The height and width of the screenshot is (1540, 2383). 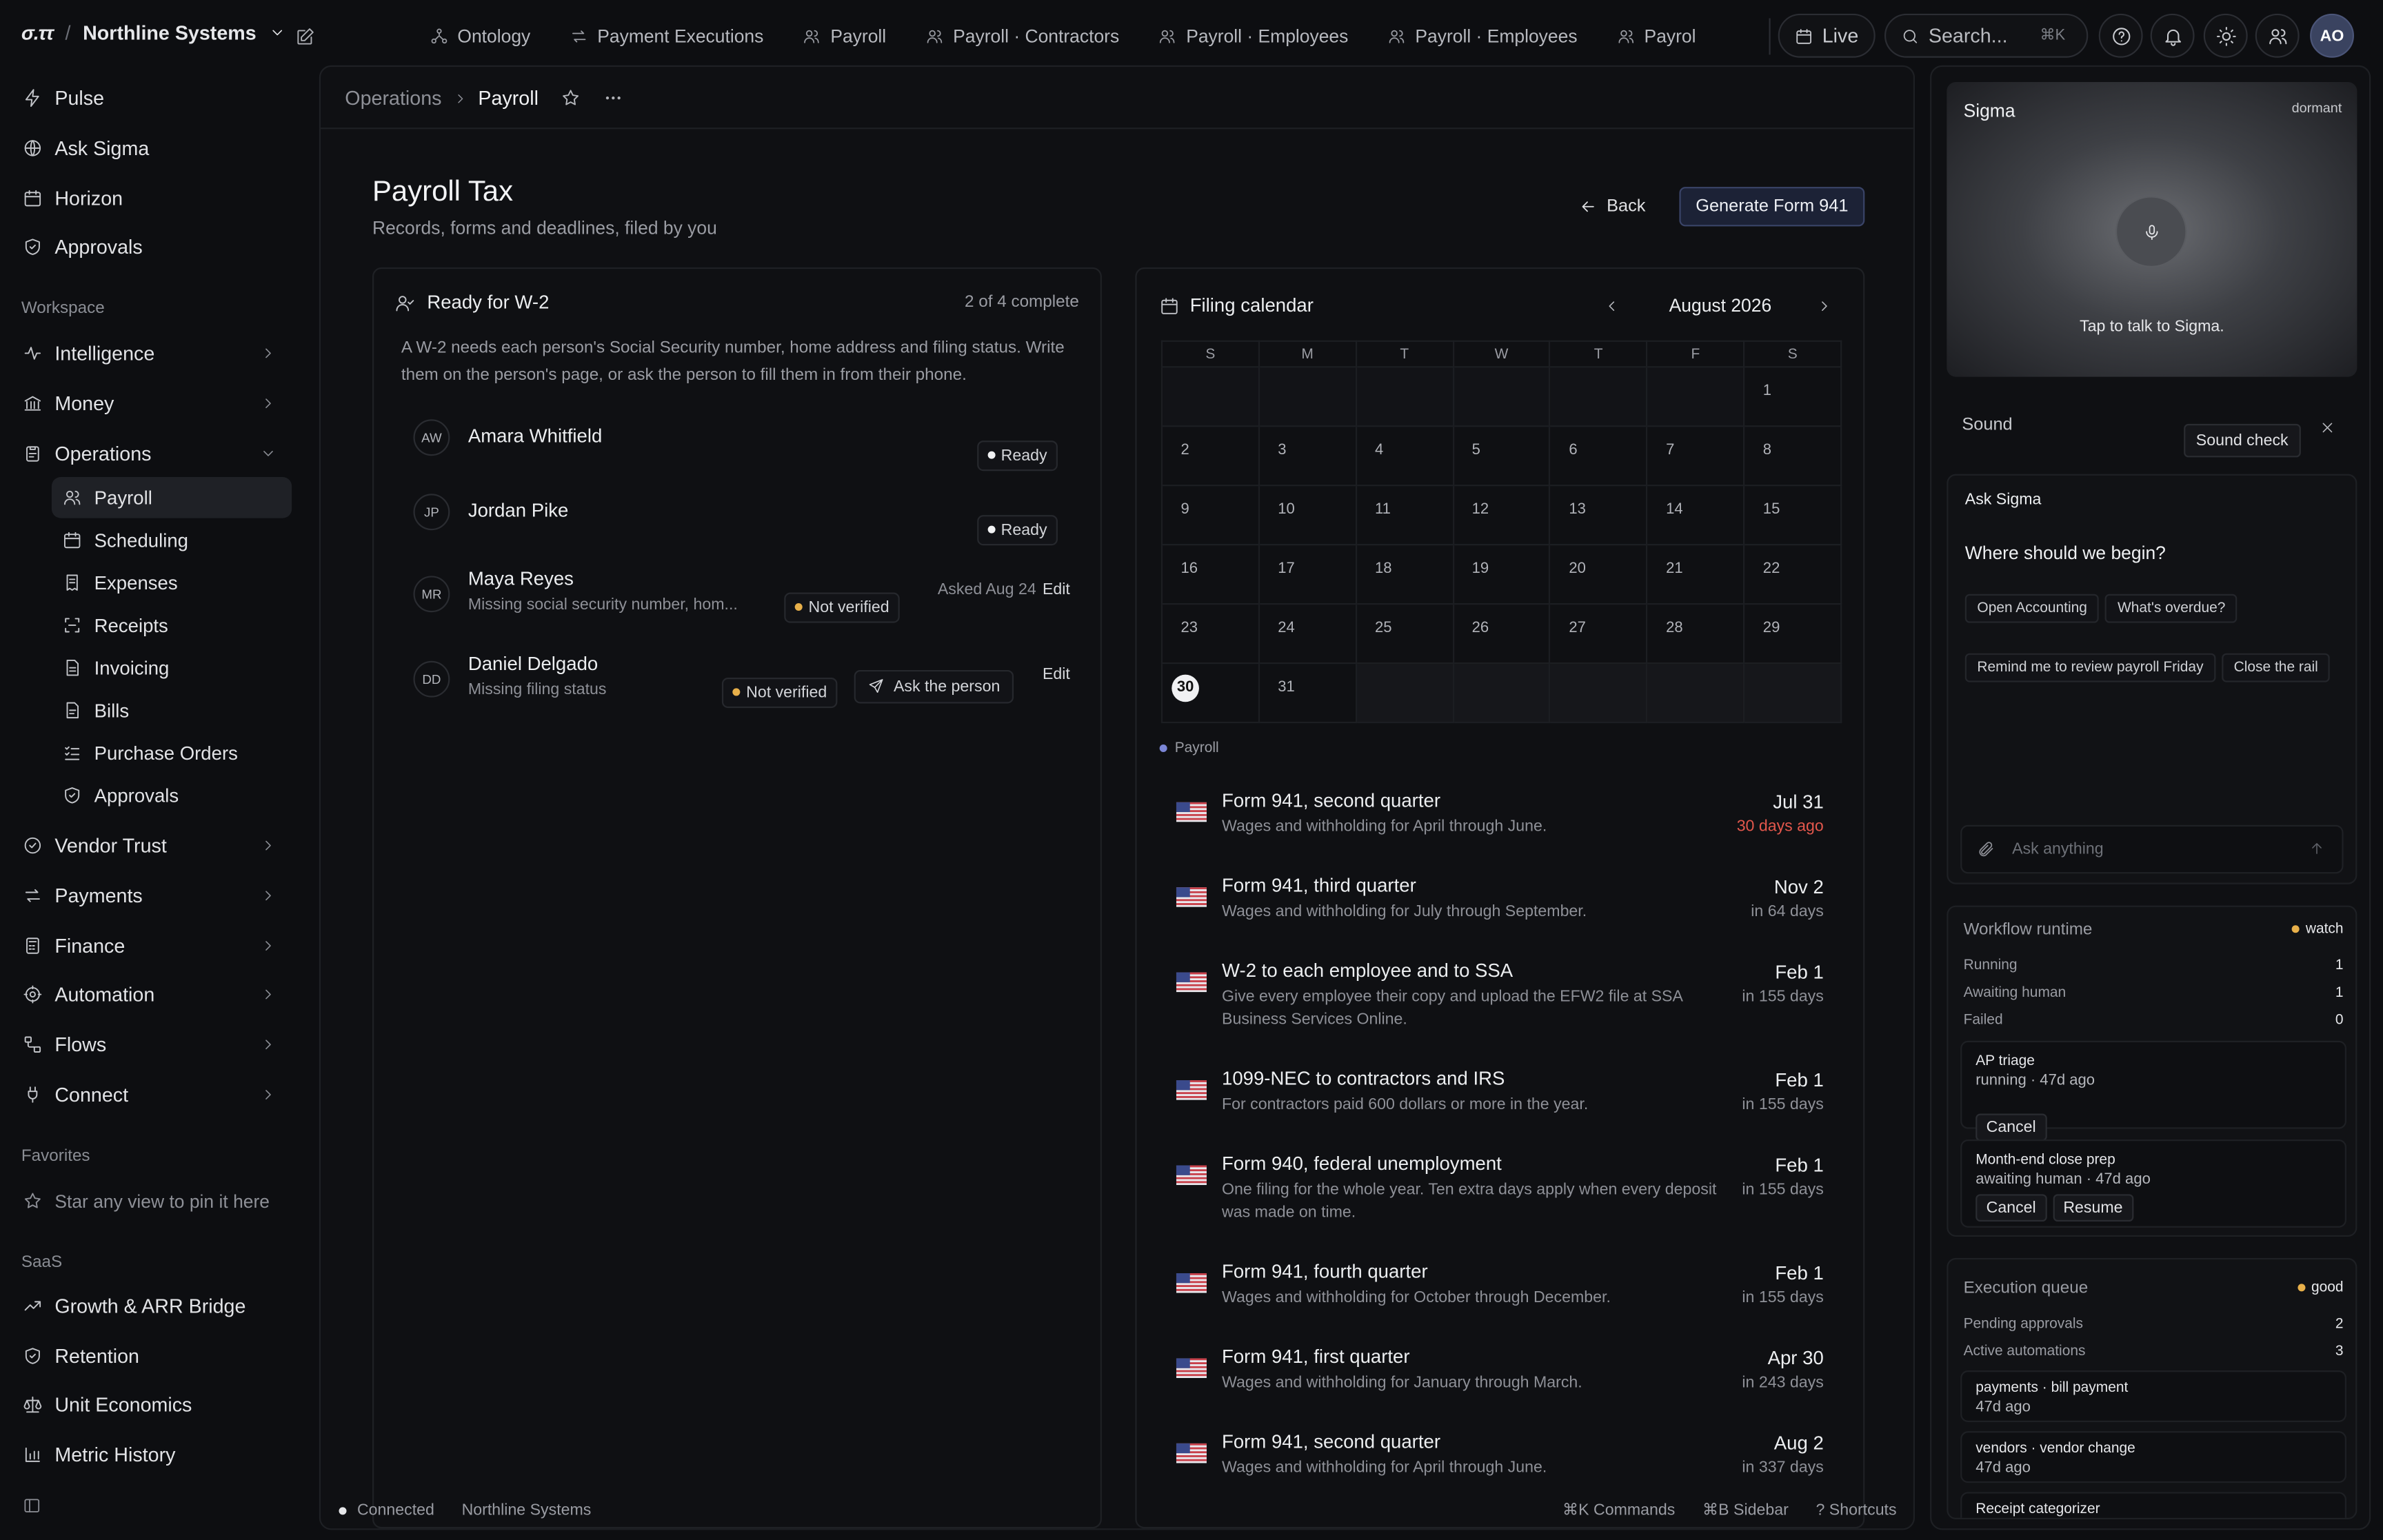 I want to click on tab-payroll: Payroll, so click(x=844, y=37).